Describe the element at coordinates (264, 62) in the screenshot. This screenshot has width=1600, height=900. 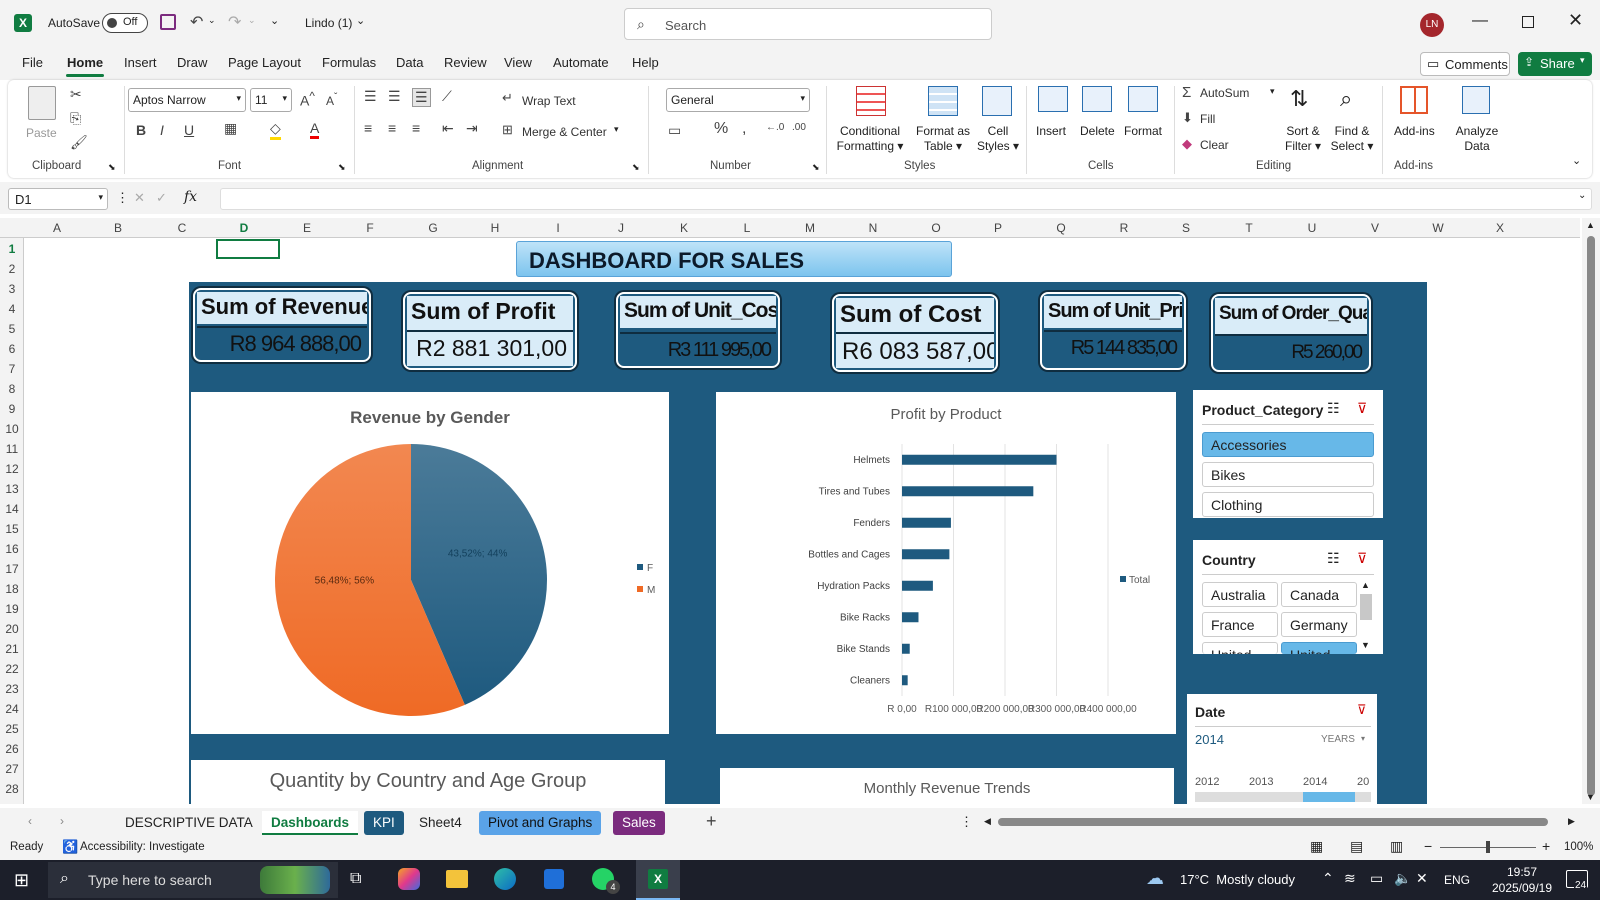
I see `menu-page-layout: Page Layout` at that location.